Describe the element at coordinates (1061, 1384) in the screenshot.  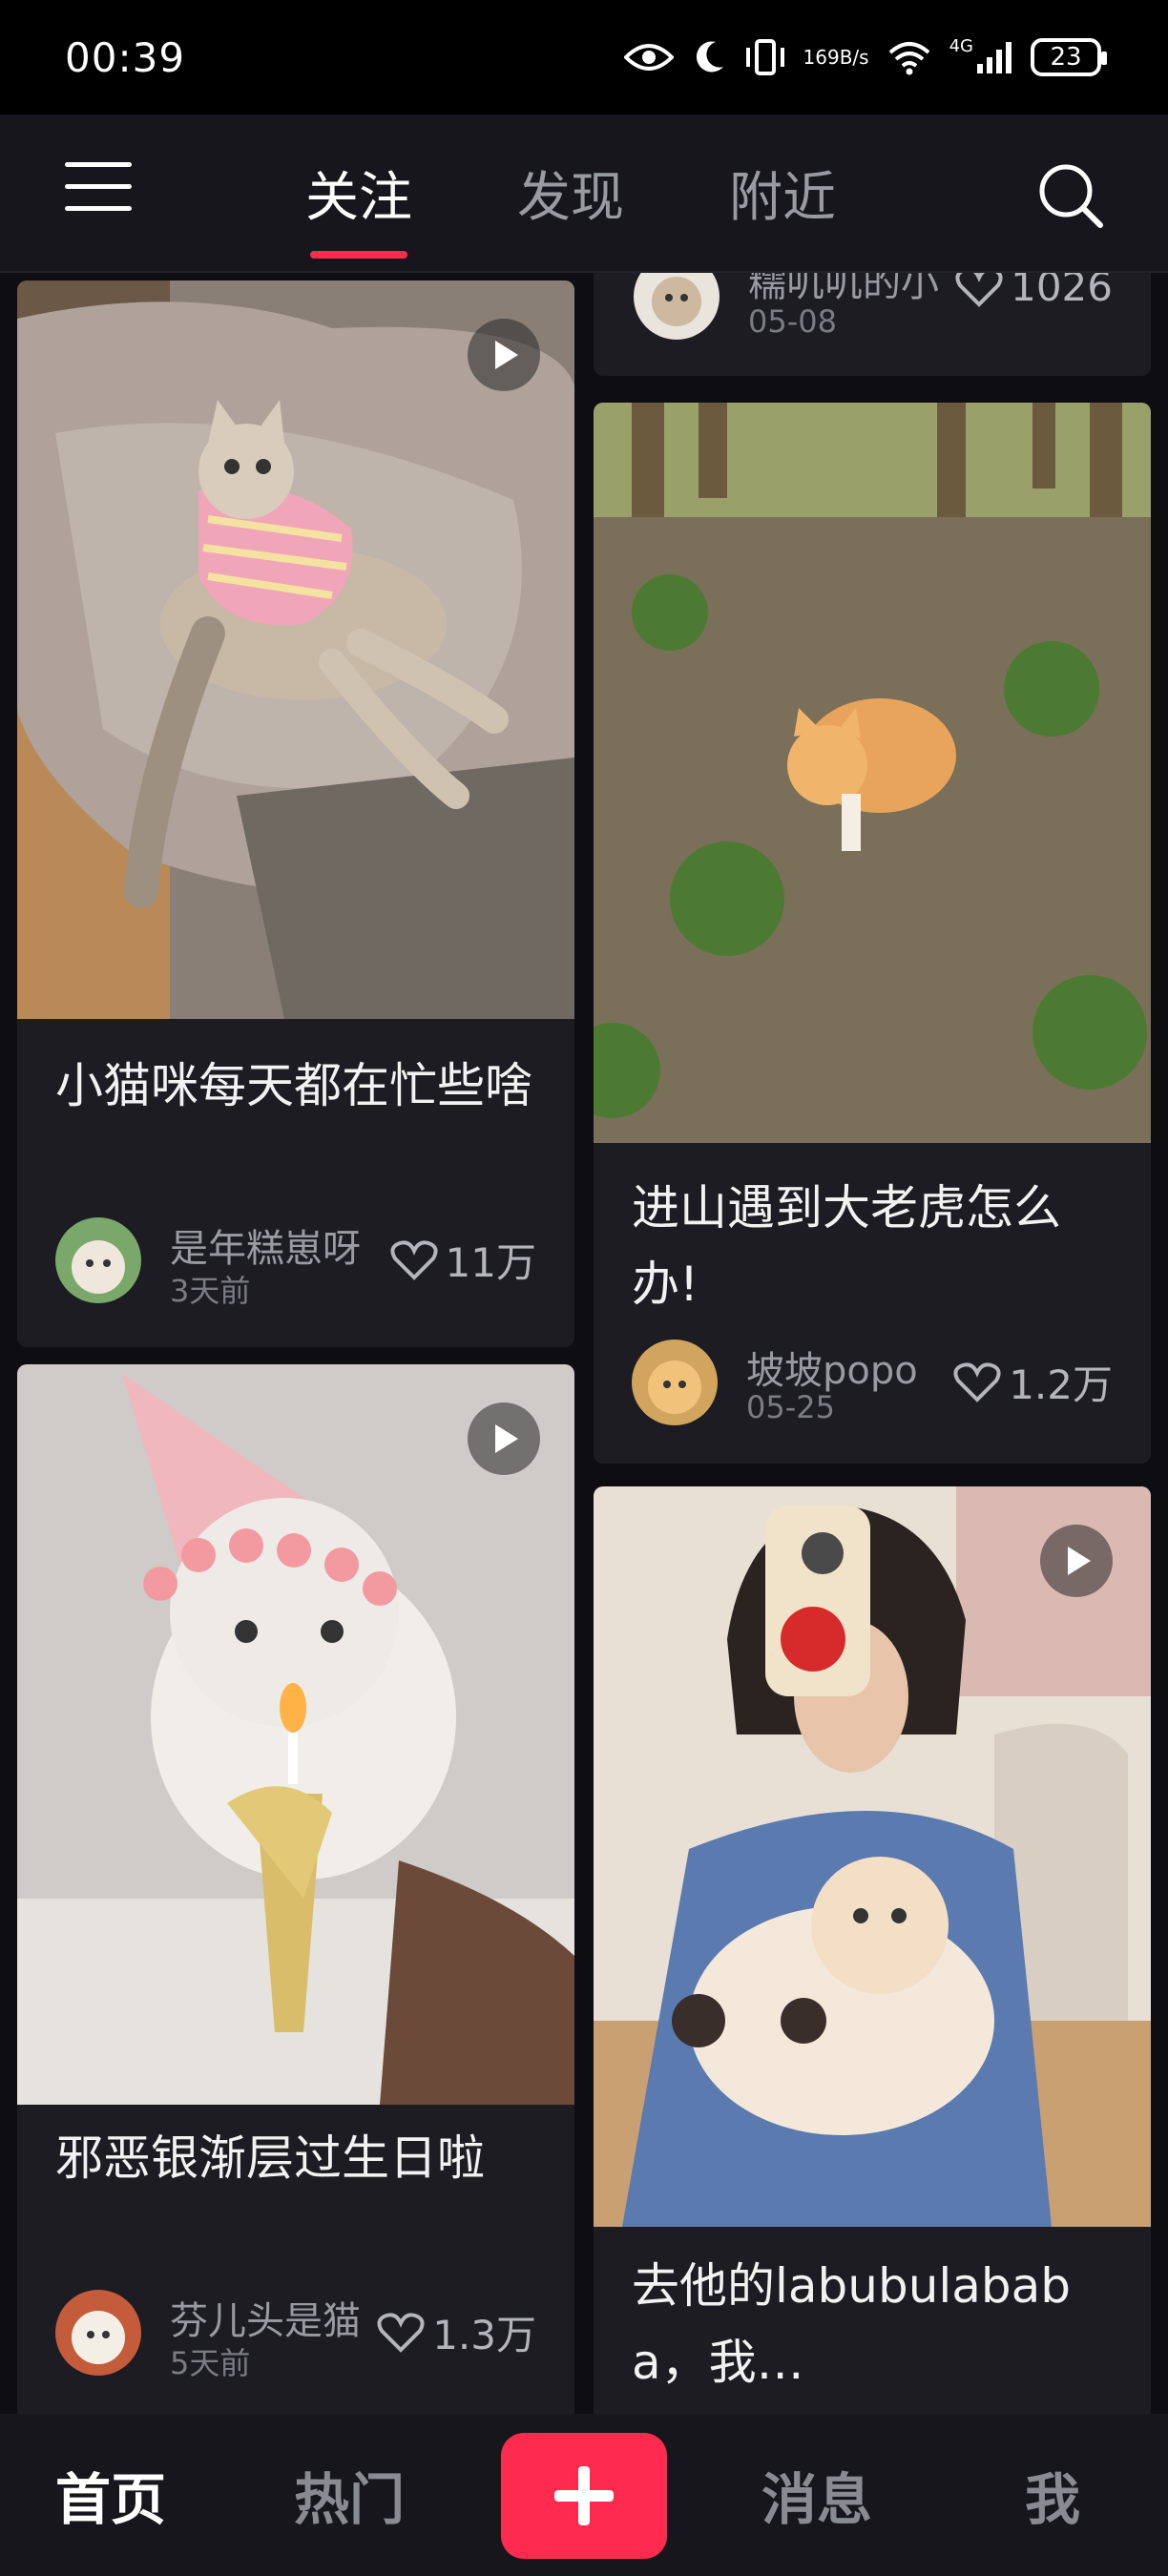
I see `like-count: 1.2万` at that location.